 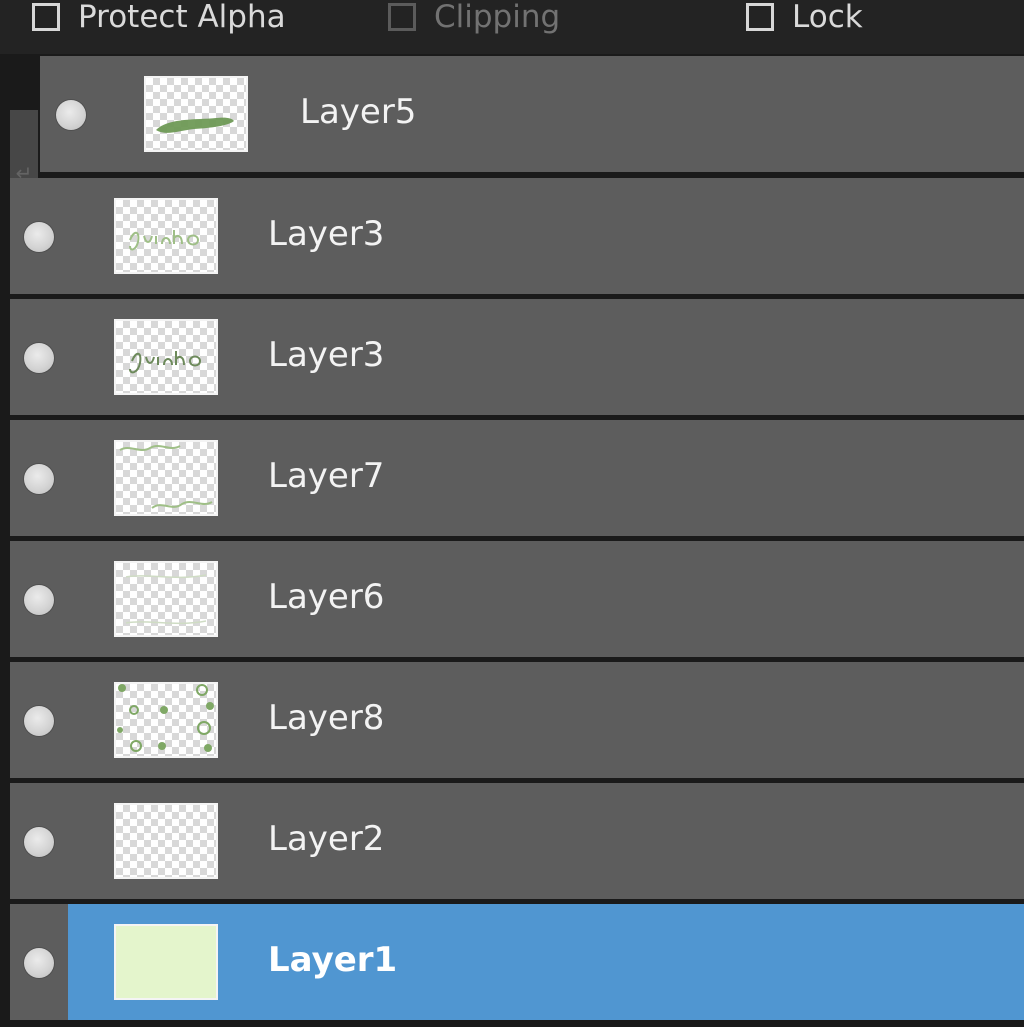 What do you see at coordinates (326, 839) in the screenshot?
I see `layer-name: Layer2` at bounding box center [326, 839].